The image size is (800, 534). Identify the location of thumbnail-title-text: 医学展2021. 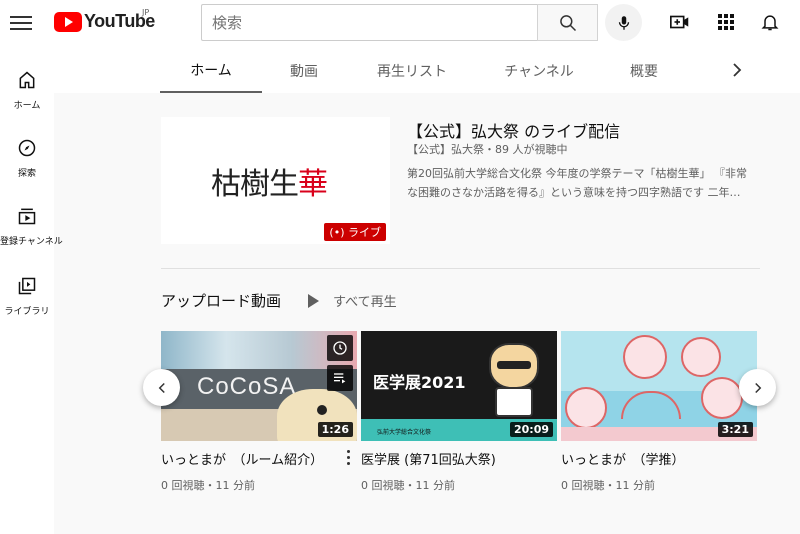
(419, 382).